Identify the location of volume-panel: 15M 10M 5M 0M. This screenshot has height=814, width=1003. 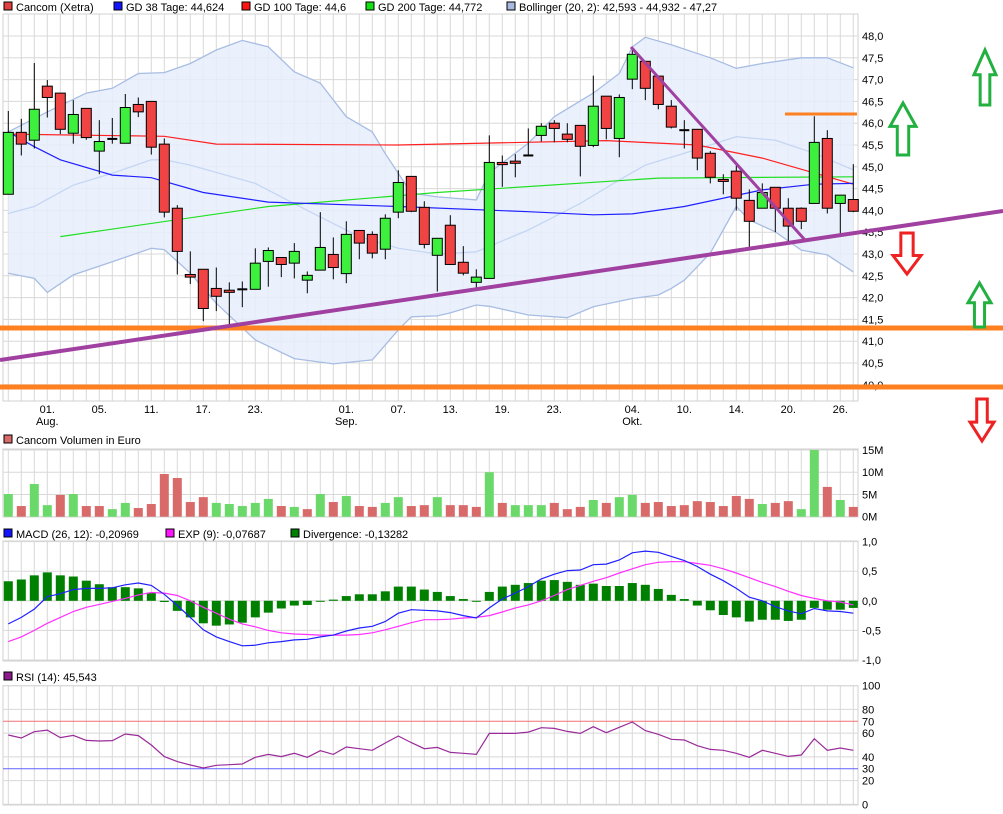
(442, 484).